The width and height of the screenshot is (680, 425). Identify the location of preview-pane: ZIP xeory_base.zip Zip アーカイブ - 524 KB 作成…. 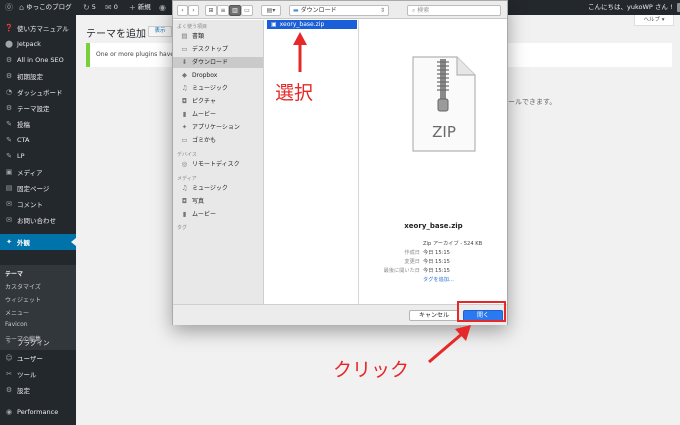
(433, 162).